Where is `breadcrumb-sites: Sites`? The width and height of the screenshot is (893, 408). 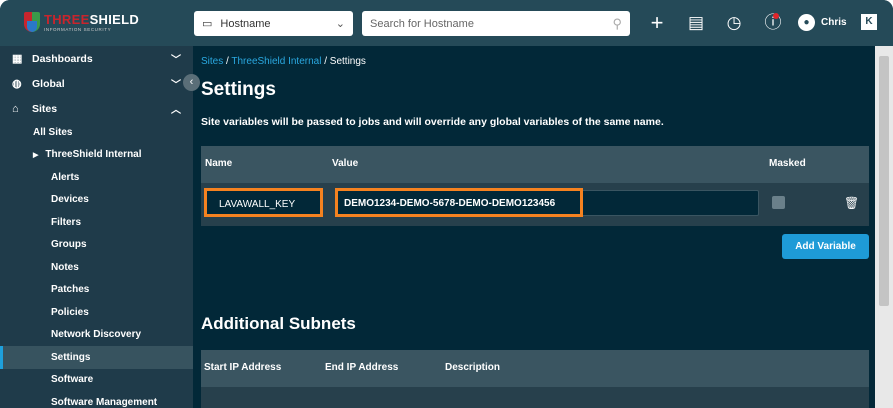 breadcrumb-sites: Sites is located at coordinates (212, 61).